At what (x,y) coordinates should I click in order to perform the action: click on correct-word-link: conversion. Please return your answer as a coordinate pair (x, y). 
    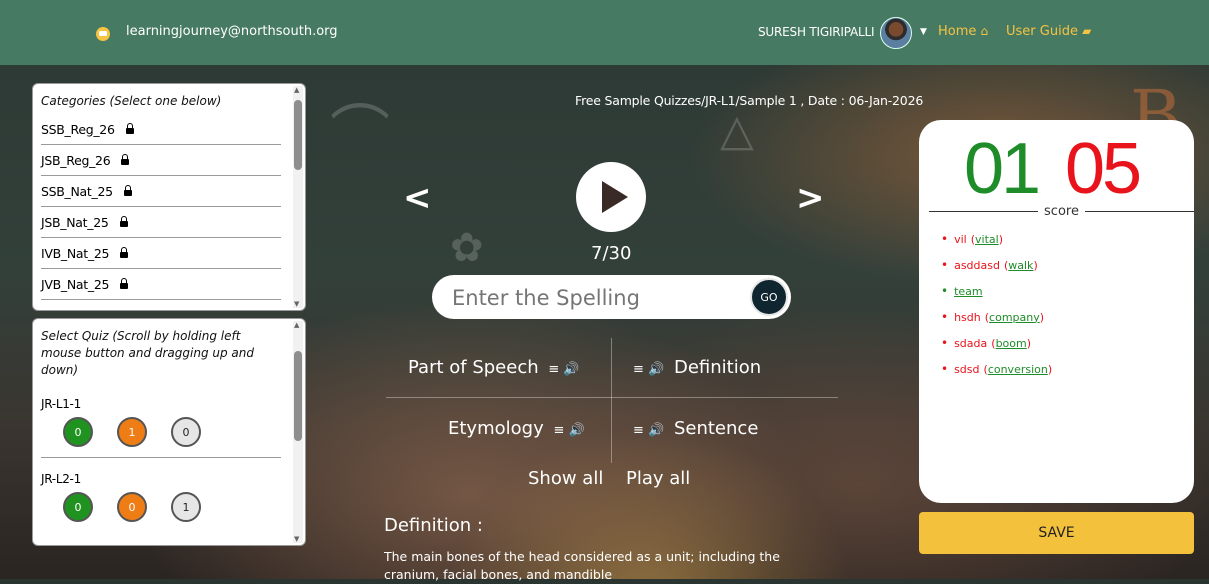
    Looking at the image, I should click on (1018, 369).